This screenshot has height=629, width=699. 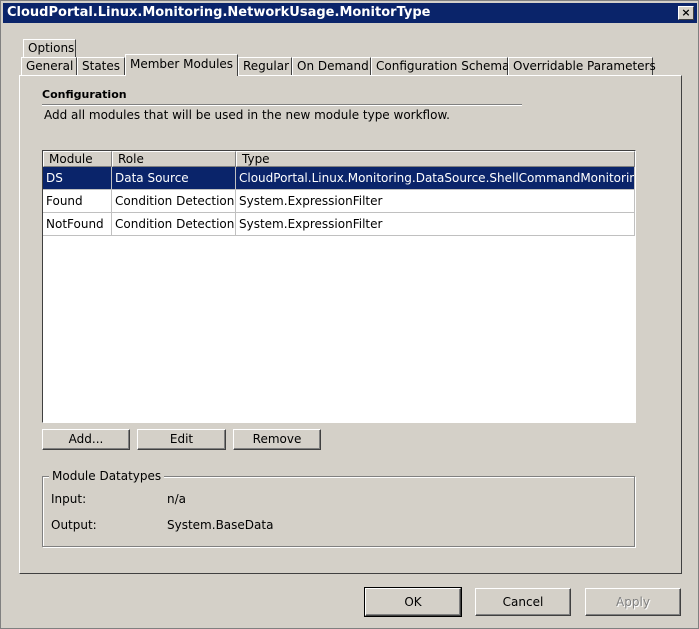 What do you see at coordinates (282, 105) in the screenshot?
I see `section-divider` at bounding box center [282, 105].